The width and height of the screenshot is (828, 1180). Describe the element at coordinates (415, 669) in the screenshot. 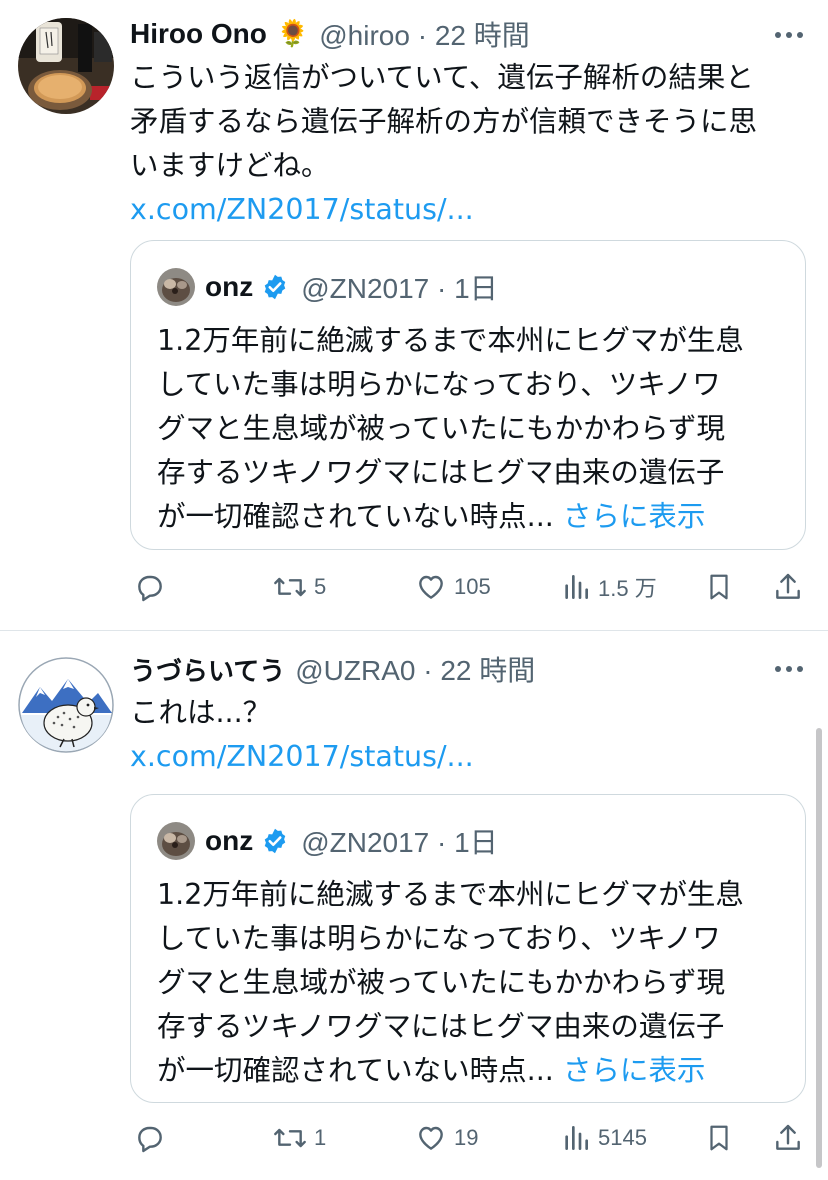

I see `handle-and-time: @UZRA0 · 22 時間` at that location.